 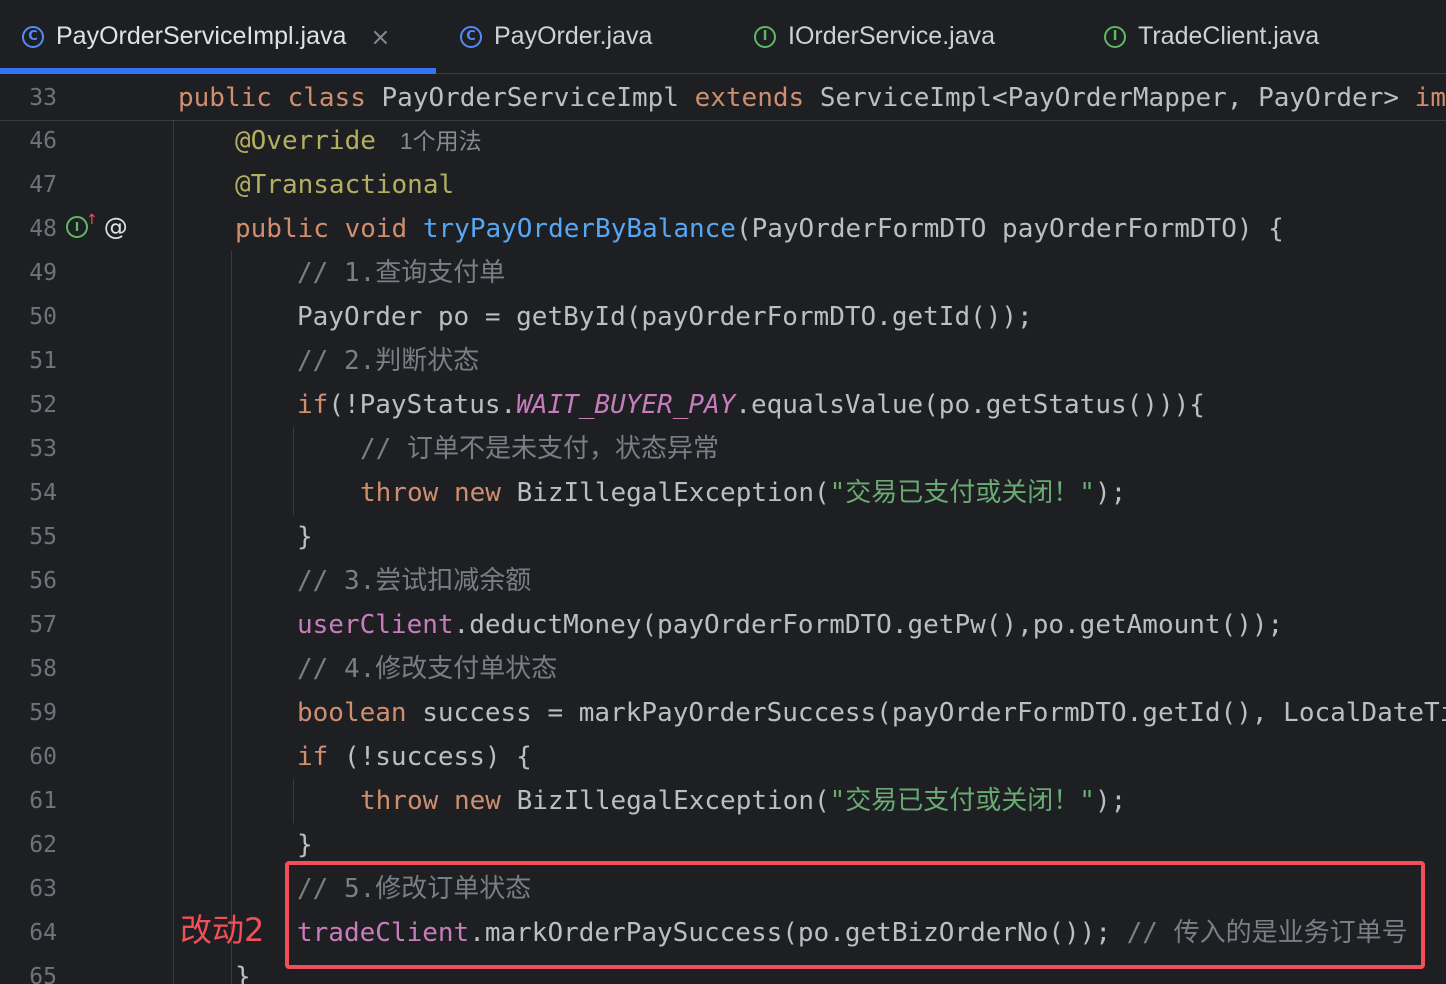 I want to click on code-line: 60 if (!success) {, so click(x=723, y=757).